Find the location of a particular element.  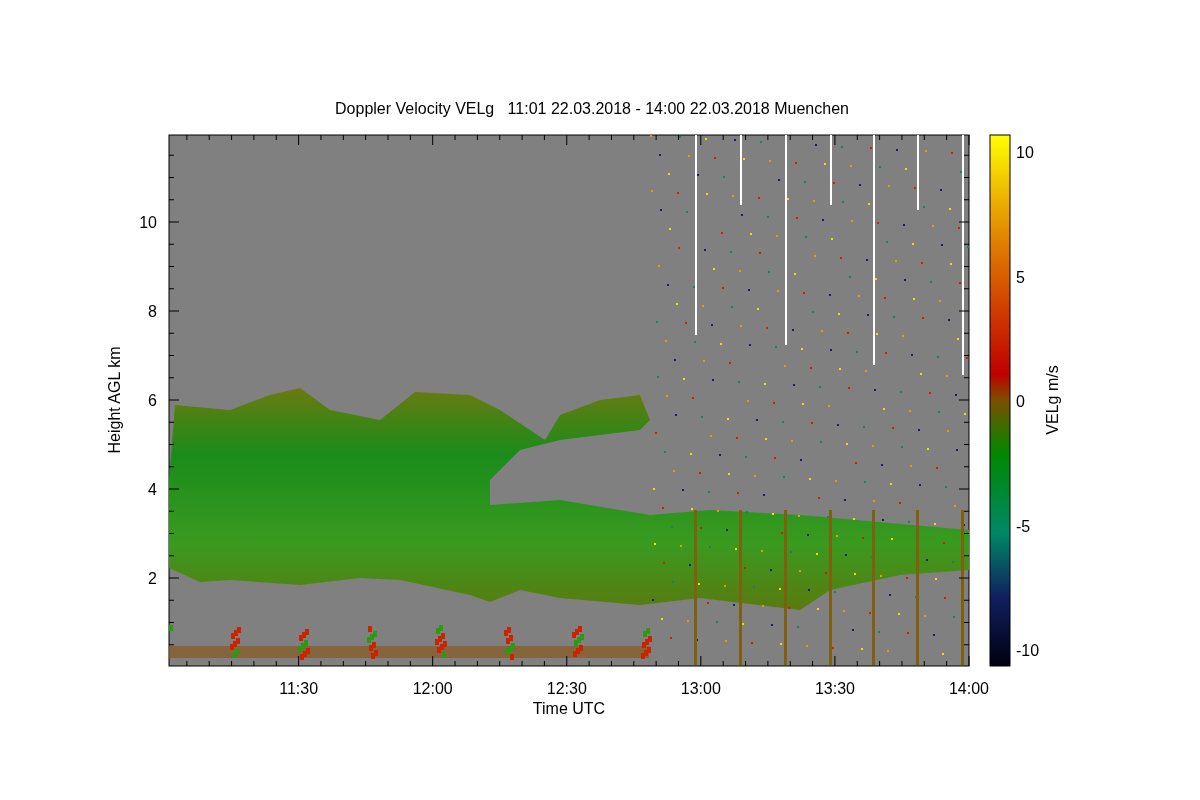

colorbar-tick-label: 0 is located at coordinates (1020, 401).